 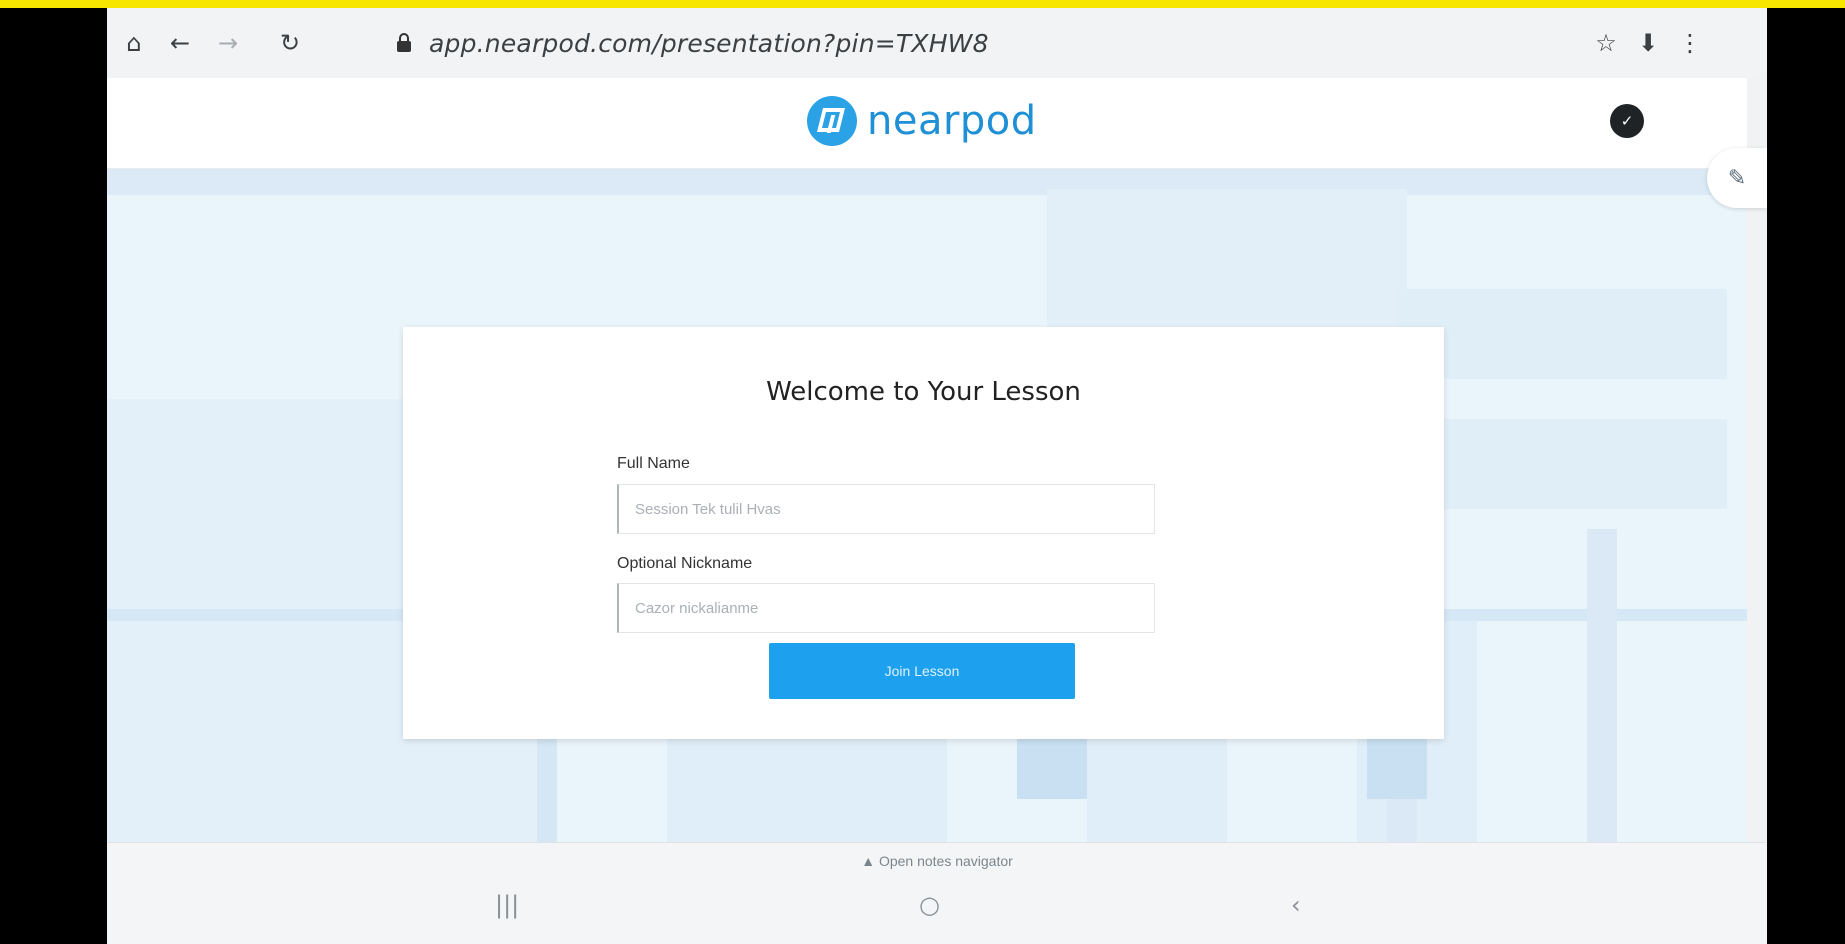 I want to click on home-circle-icon: ○, so click(x=929, y=905).